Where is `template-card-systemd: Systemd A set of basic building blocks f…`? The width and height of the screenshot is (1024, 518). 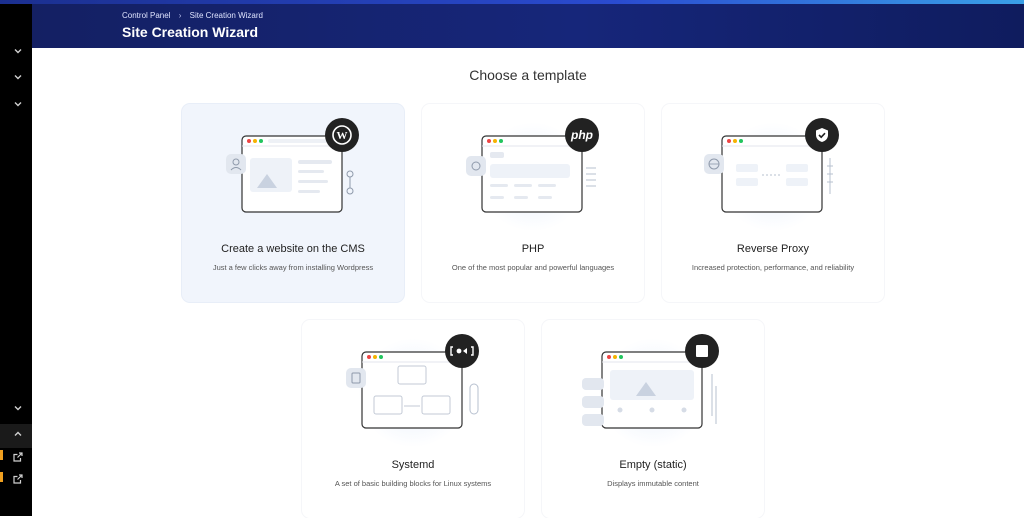 template-card-systemd: Systemd A set of basic building blocks f… is located at coordinates (413, 419).